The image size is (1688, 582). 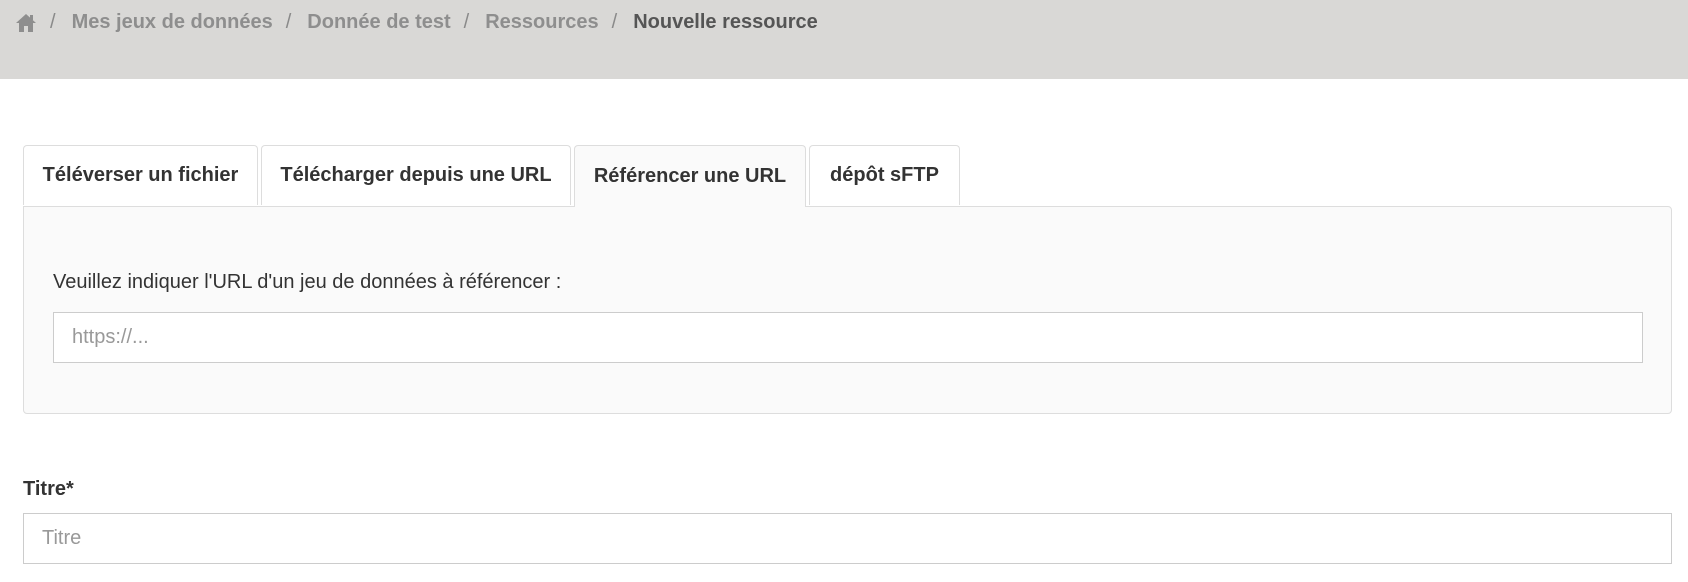 I want to click on breadcrumb-current: Nouvelle ressource, so click(x=725, y=22).